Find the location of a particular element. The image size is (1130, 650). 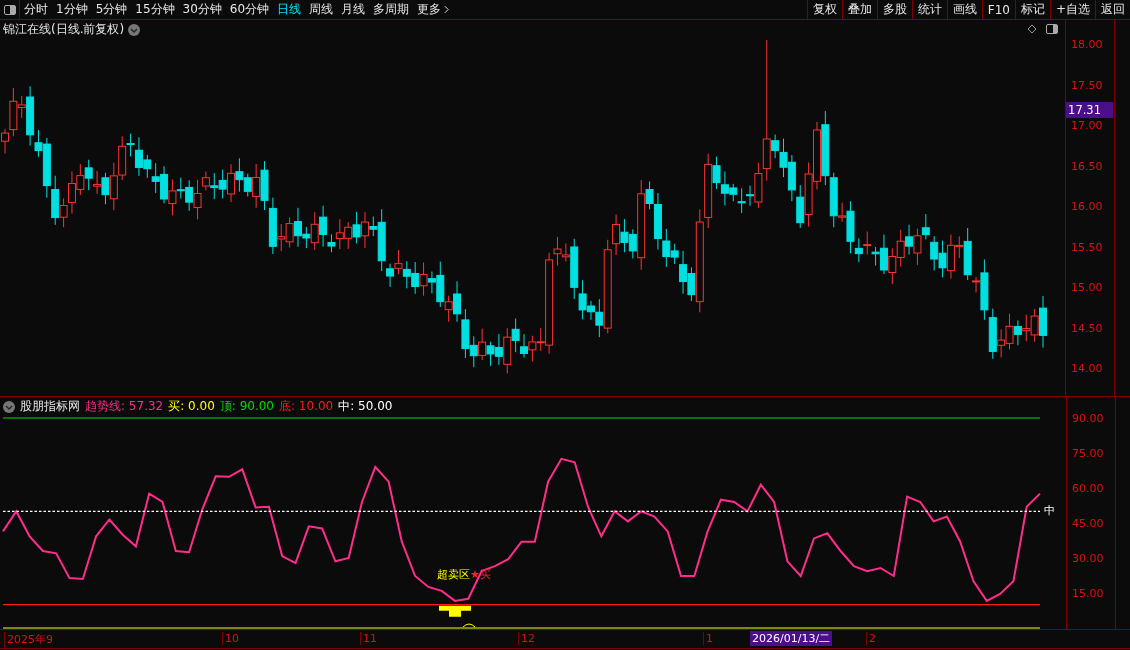

chart-title: 锦江在线(日线.前复权) is located at coordinates (64, 29).